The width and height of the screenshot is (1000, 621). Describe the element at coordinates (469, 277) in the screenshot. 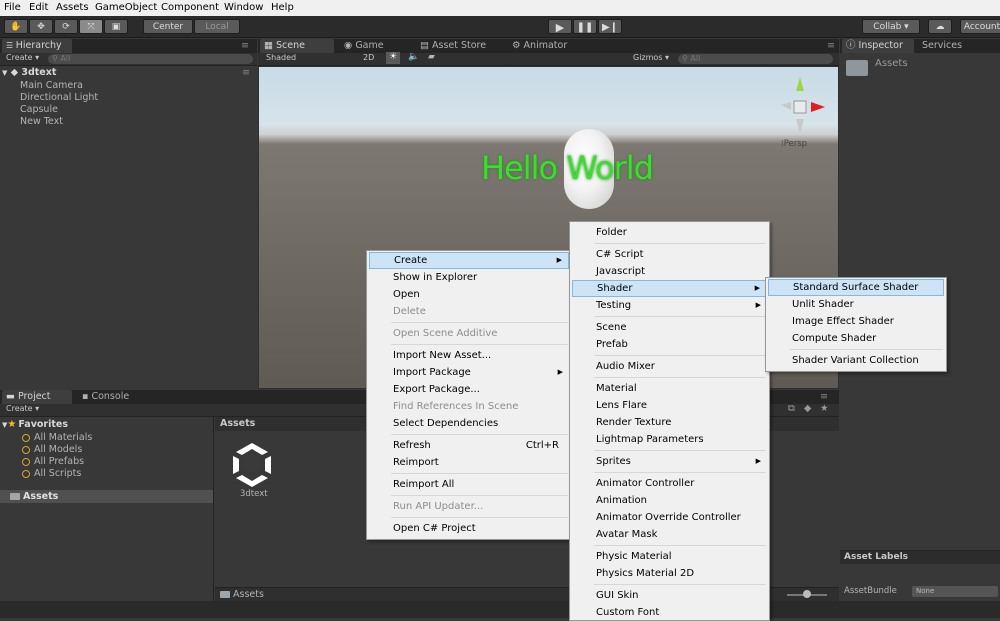

I see `menu-item-show-in-explorer: Show in Explorer` at that location.